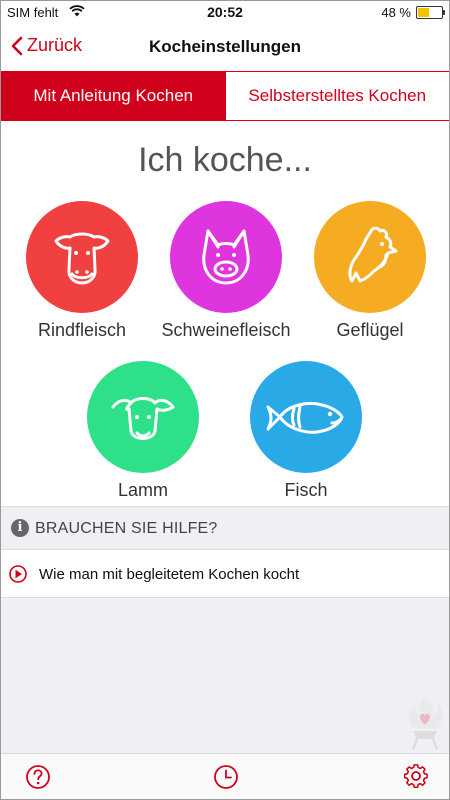 The image size is (450, 800). I want to click on meat-option-lamb: Lamm, so click(143, 431).